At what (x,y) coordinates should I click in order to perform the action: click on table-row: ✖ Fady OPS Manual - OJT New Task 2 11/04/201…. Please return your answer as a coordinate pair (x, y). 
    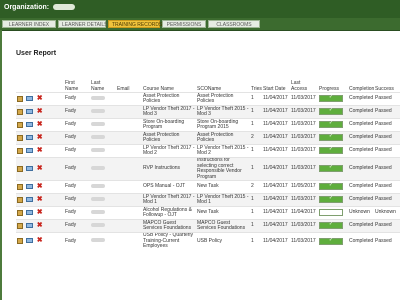
    Looking at the image, I should click on (208, 187).